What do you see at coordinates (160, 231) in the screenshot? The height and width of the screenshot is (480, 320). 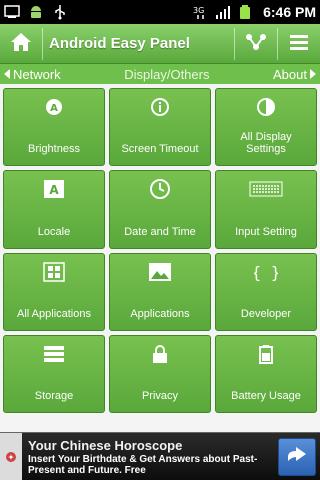 I see `tile-label: Date and Time` at bounding box center [160, 231].